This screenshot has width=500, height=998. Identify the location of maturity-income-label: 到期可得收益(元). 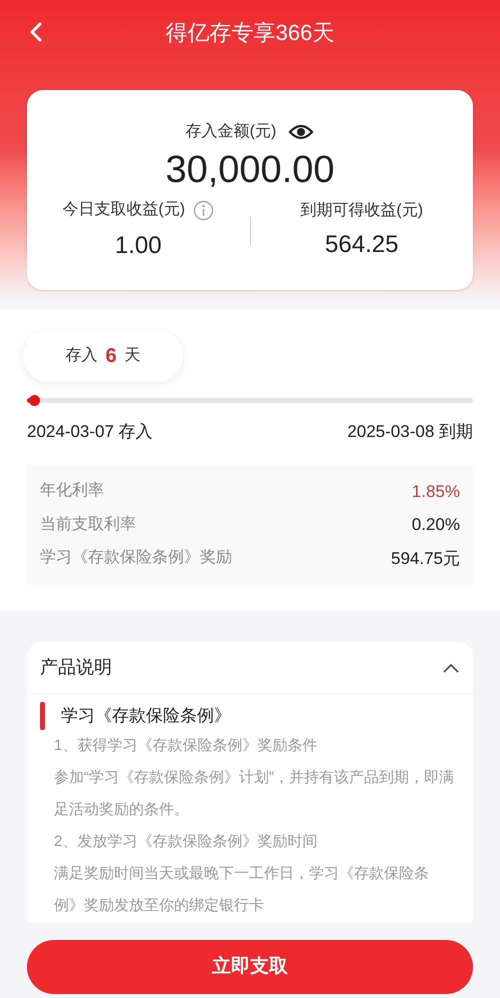
(362, 210).